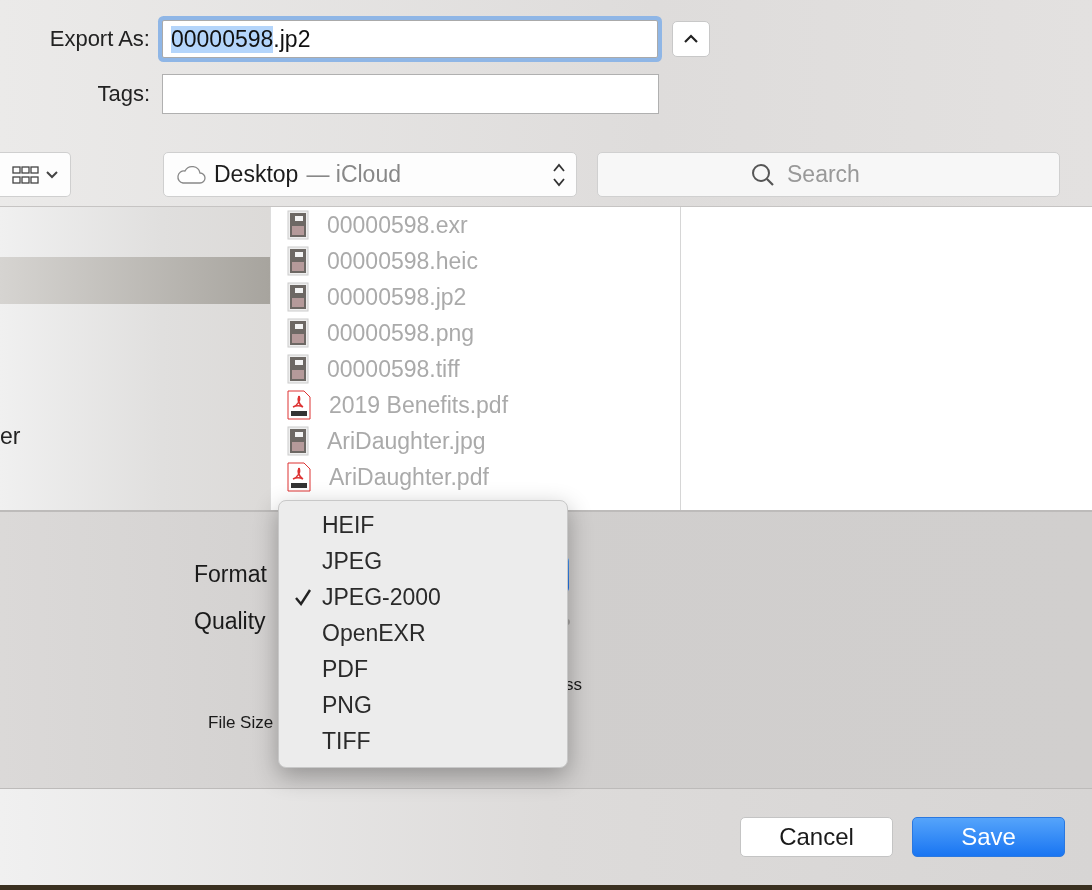 The width and height of the screenshot is (1092, 890). I want to click on menu-item: PNG, so click(423, 705).